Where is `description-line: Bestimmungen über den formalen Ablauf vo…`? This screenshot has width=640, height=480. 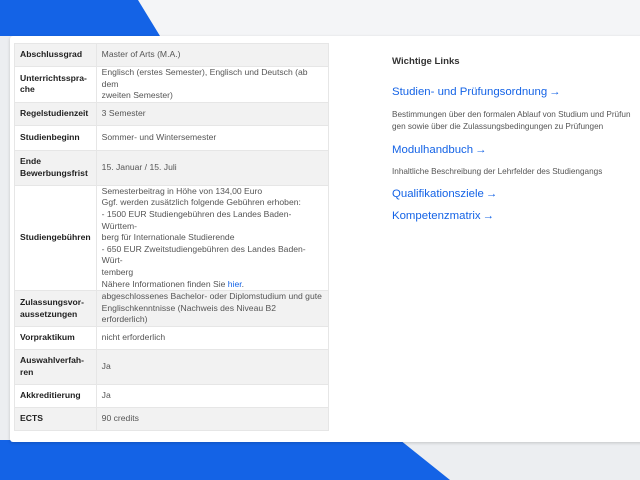
description-line: Bestimmungen über den formalen Ablauf vo… is located at coordinates (511, 114).